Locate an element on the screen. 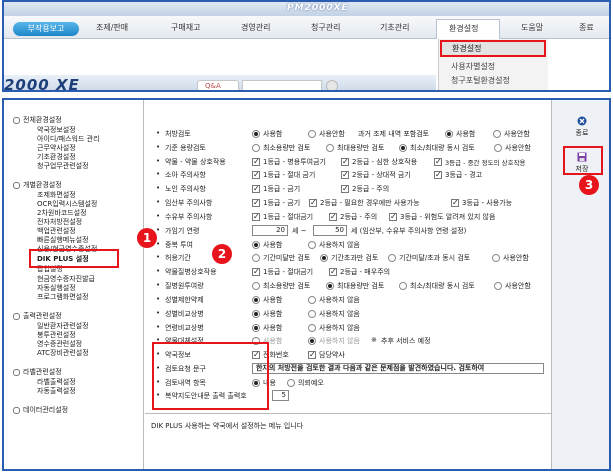 The image size is (613, 473). tree-group-label: 라벨관련설정 is located at coordinates (37, 372).